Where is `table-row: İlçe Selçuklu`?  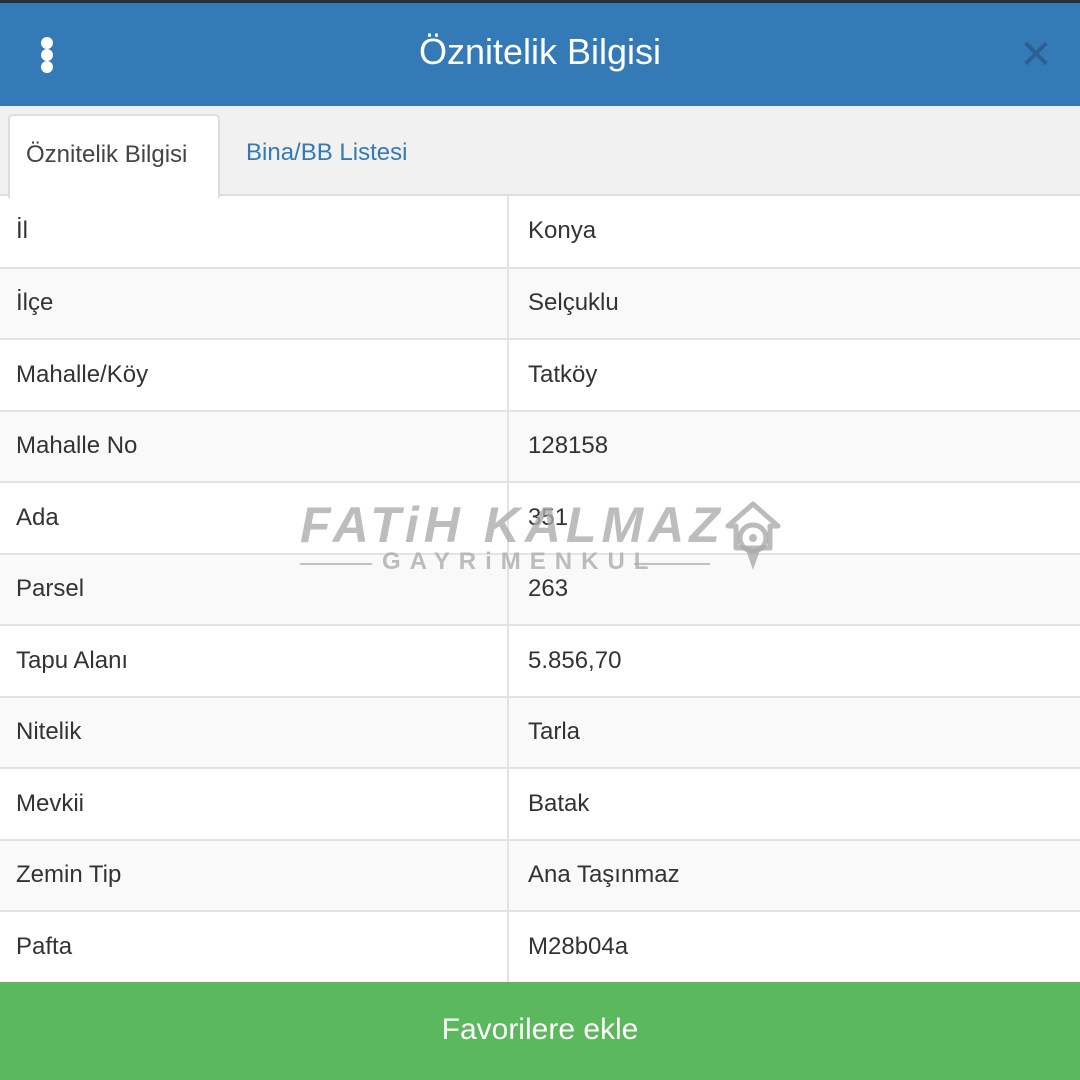 table-row: İlçe Selçuklu is located at coordinates (540, 303).